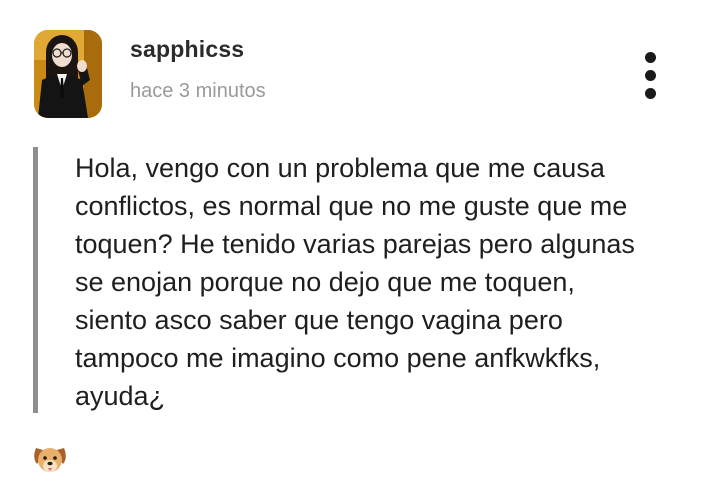 This screenshot has width=717, height=481. I want to click on dog-face-emoji-icon, so click(50, 460).